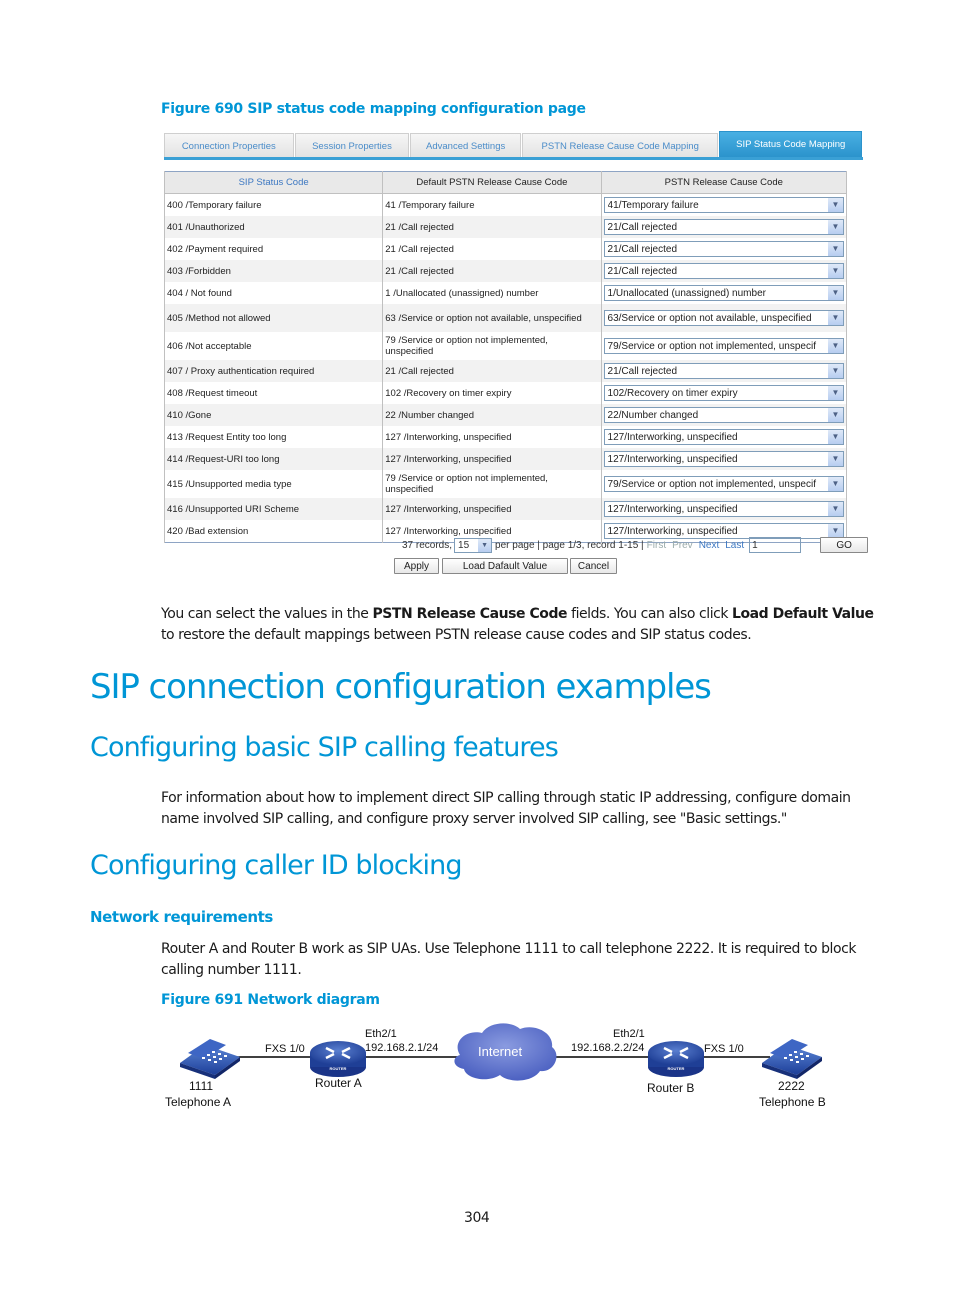  I want to click on page-number-input: 1, so click(775, 545).